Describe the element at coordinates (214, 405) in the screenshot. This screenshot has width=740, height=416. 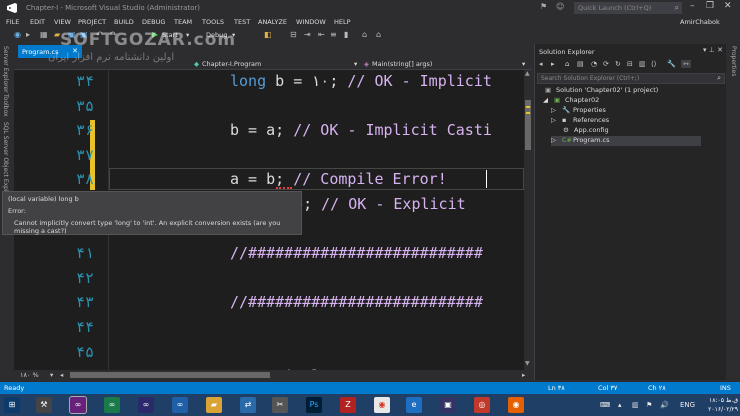
I see `file-explorer-icon: ▰` at that location.